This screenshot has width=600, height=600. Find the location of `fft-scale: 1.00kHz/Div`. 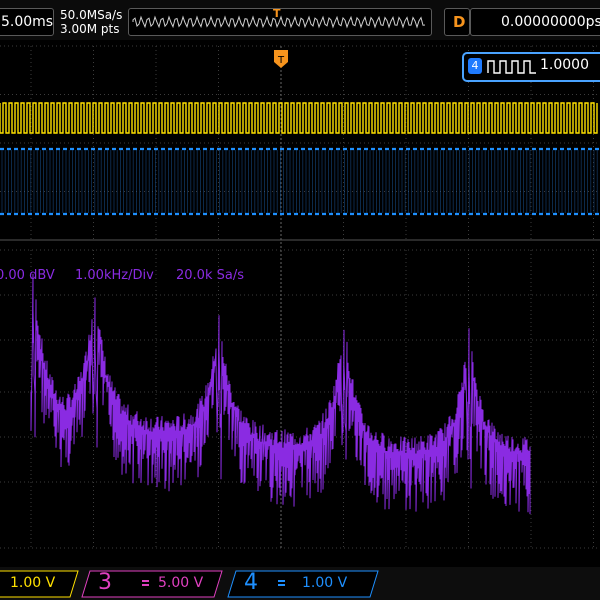

fft-scale: 1.00kHz/Div is located at coordinates (114, 275).